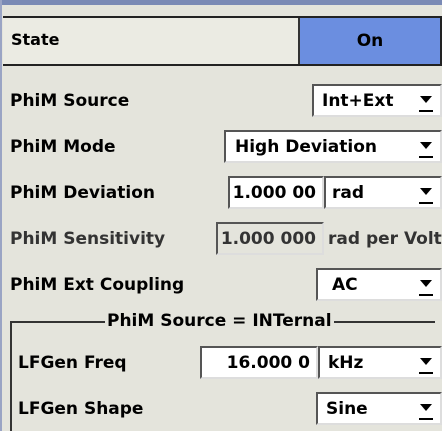 The image size is (442, 431). What do you see at coordinates (379, 284) in the screenshot?
I see `phim-ext-coupling-select: AC` at bounding box center [379, 284].